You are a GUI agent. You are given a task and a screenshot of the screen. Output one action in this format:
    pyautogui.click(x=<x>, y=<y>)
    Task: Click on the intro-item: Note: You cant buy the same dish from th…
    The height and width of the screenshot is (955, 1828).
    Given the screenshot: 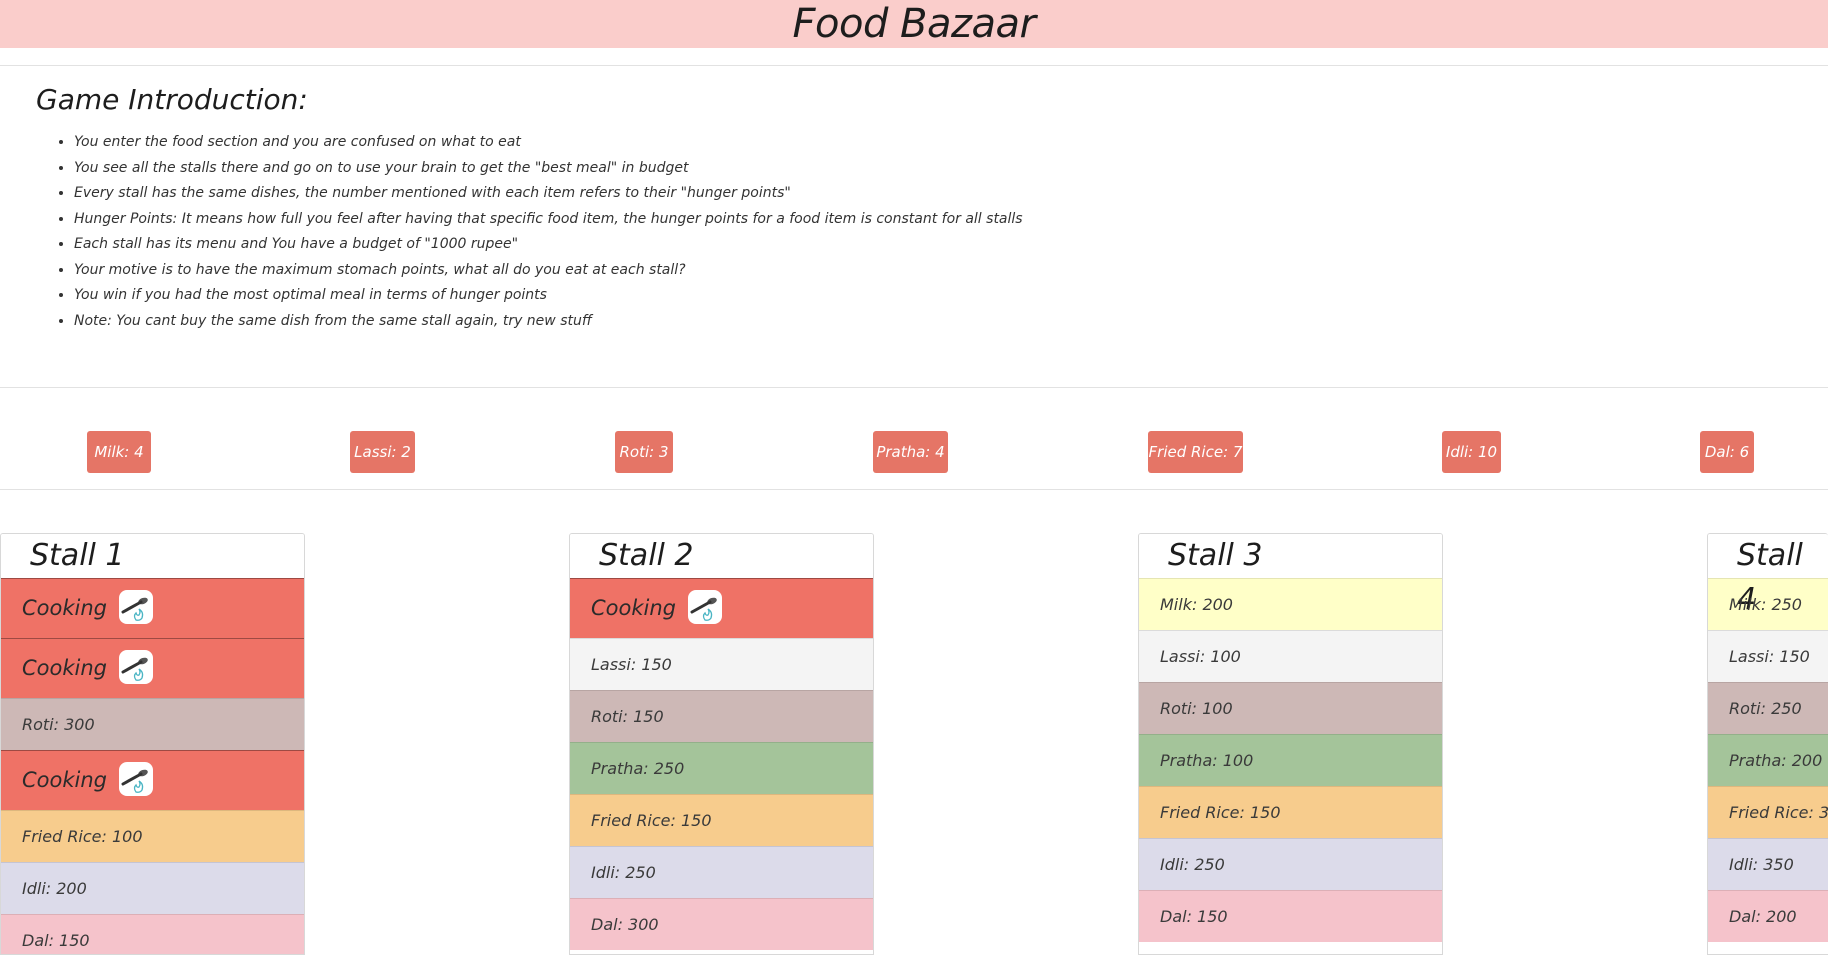 What is the action you would take?
    pyautogui.click(x=905, y=322)
    